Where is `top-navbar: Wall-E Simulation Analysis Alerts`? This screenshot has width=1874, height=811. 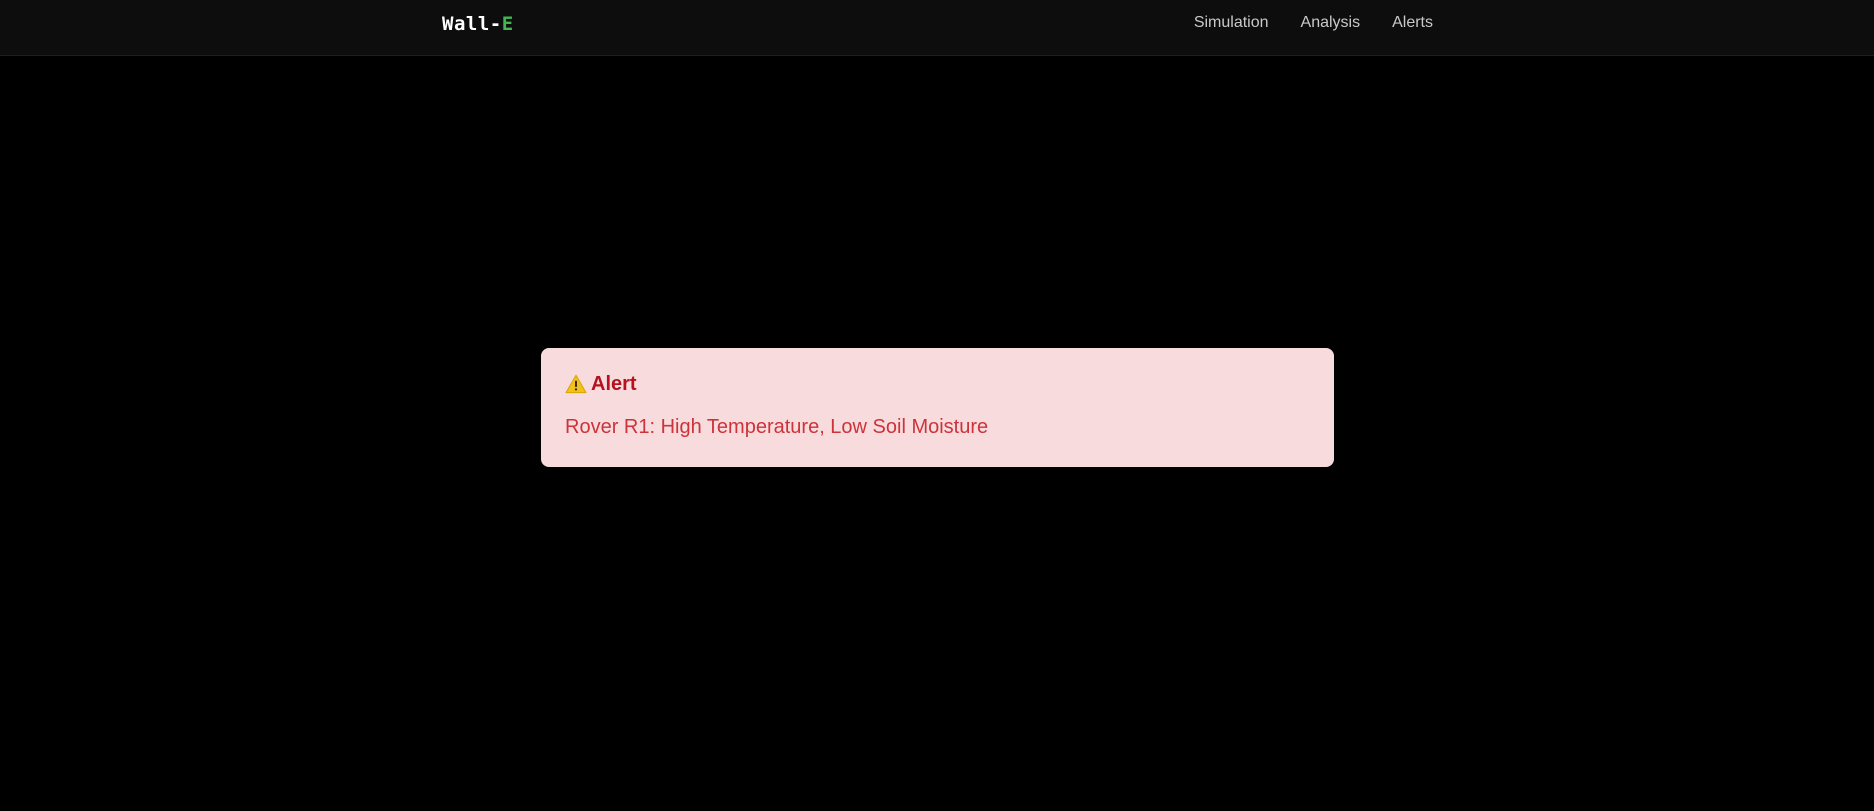 top-navbar: Wall-E Simulation Analysis Alerts is located at coordinates (937, 28).